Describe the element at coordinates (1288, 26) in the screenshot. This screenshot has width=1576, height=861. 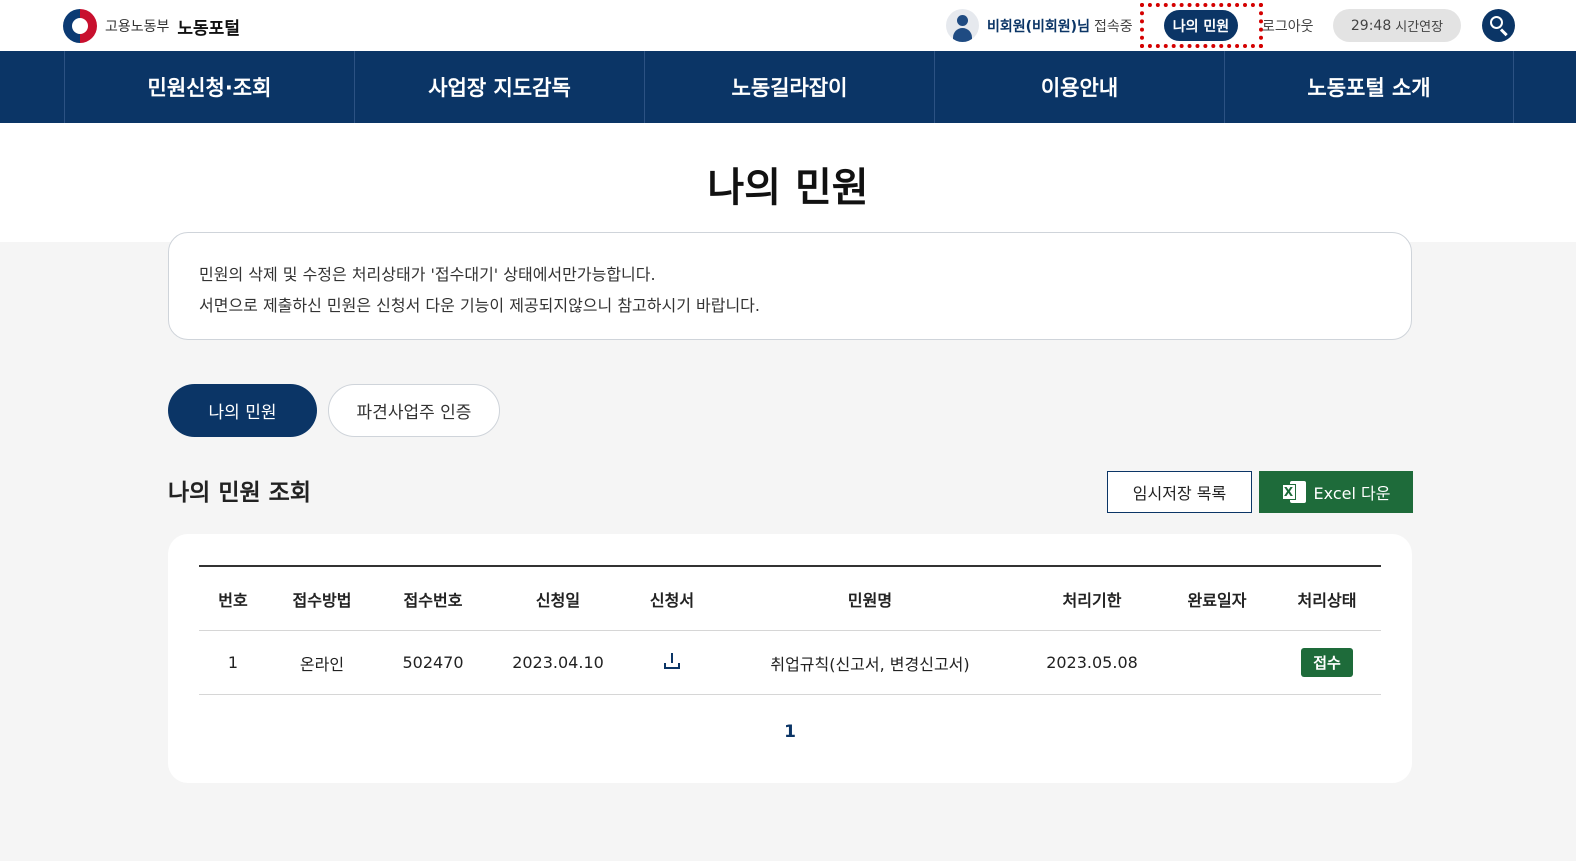
I see `logout-link: 로그아웃` at that location.